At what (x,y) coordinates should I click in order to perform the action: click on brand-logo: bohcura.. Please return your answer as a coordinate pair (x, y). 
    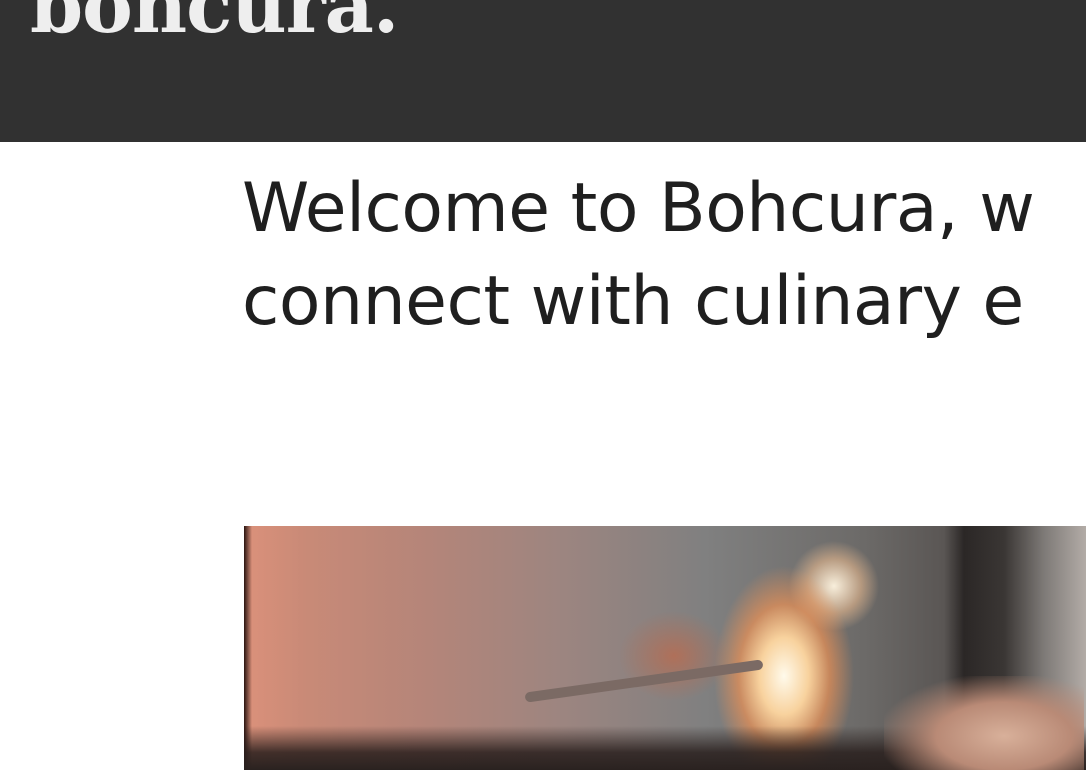
    Looking at the image, I should click on (214, 22).